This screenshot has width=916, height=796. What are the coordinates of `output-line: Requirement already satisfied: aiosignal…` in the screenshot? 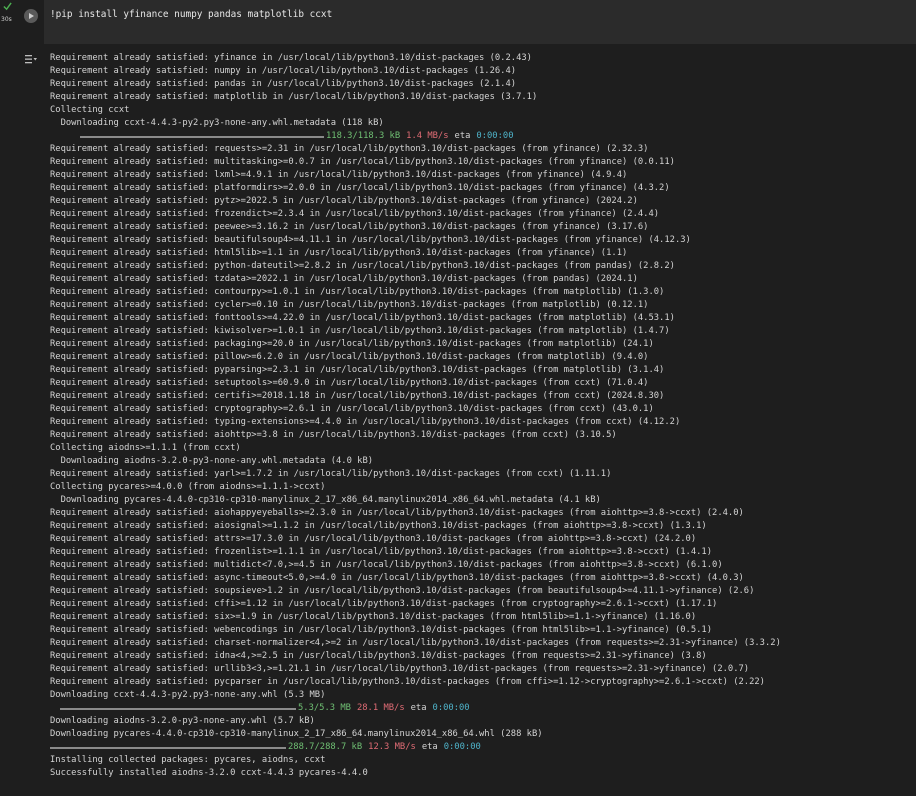 It's located at (378, 526).